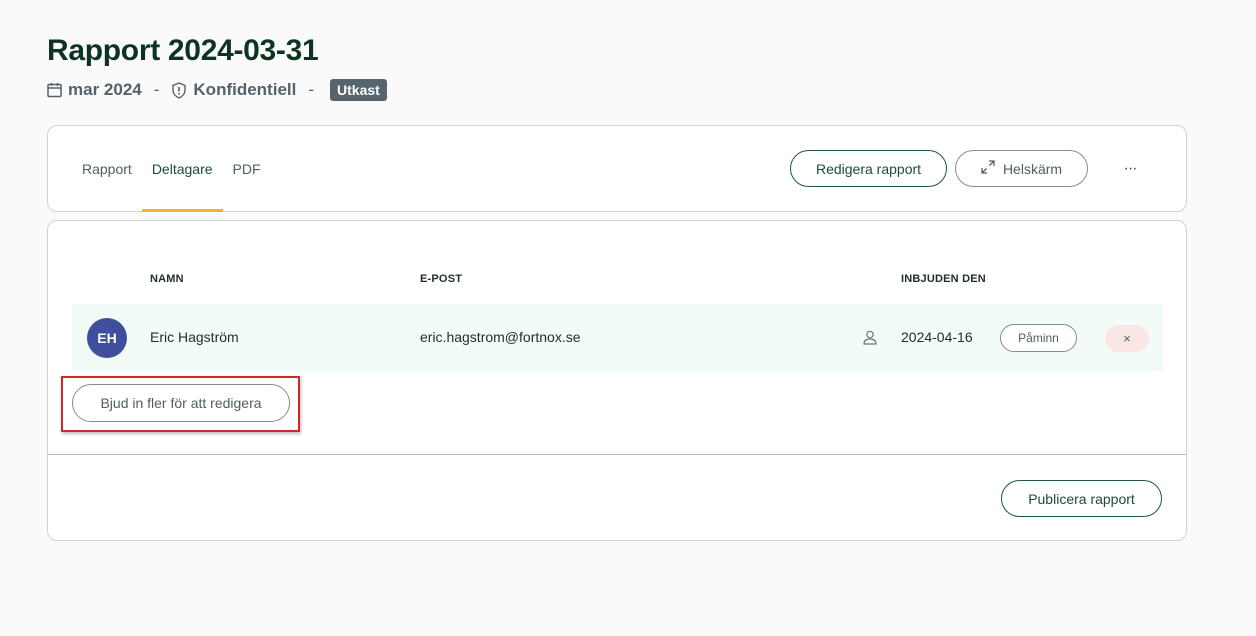 The height and width of the screenshot is (636, 1256). I want to click on participant-name: Eric Hagström, so click(194, 337).